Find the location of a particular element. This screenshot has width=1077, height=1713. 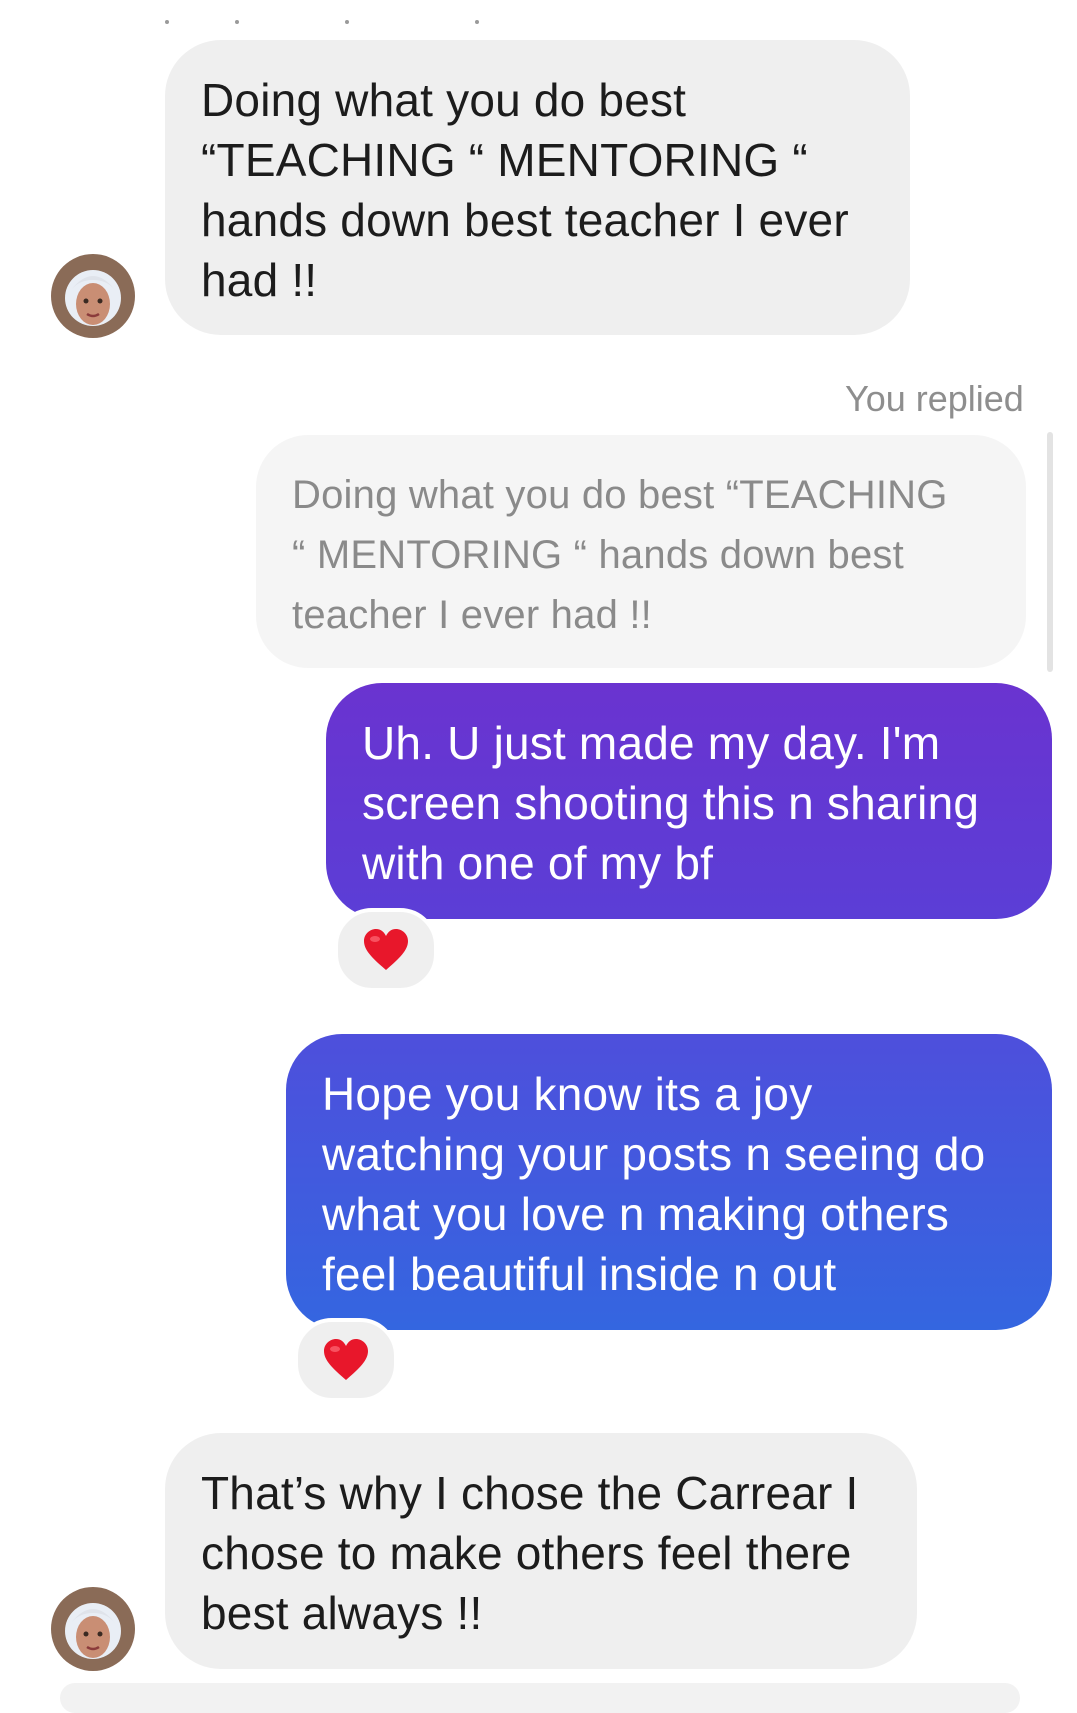

message-line: Doing what you do best is located at coordinates (444, 100).